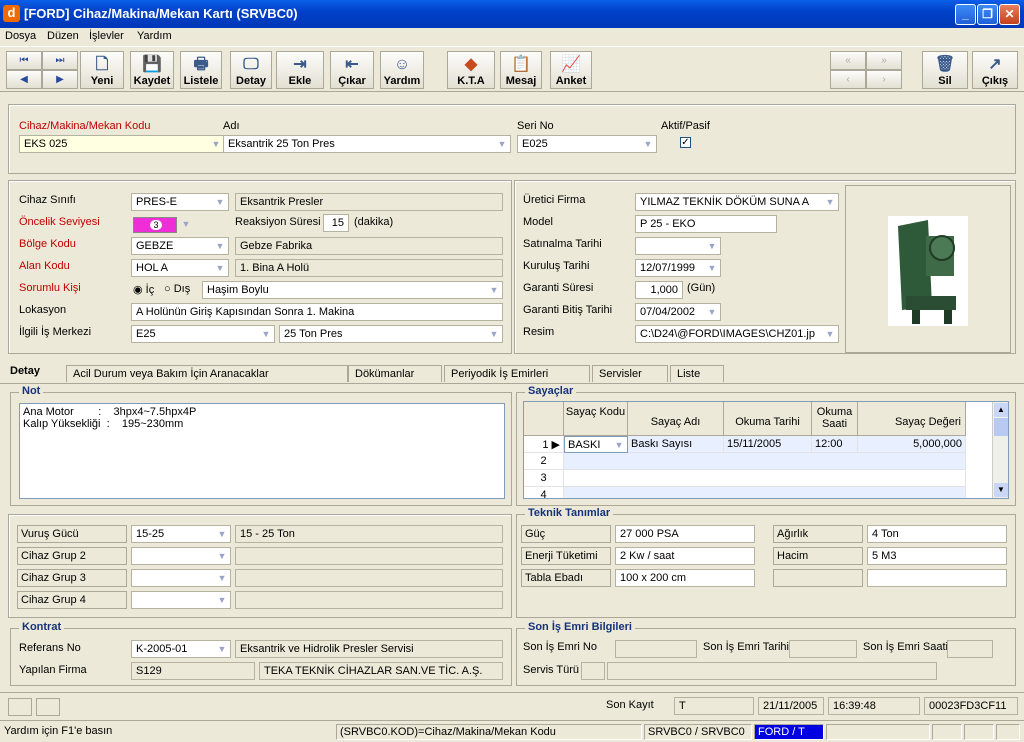  Describe the element at coordinates (685, 142) in the screenshot. I see `active-checkbox: ✓` at that location.